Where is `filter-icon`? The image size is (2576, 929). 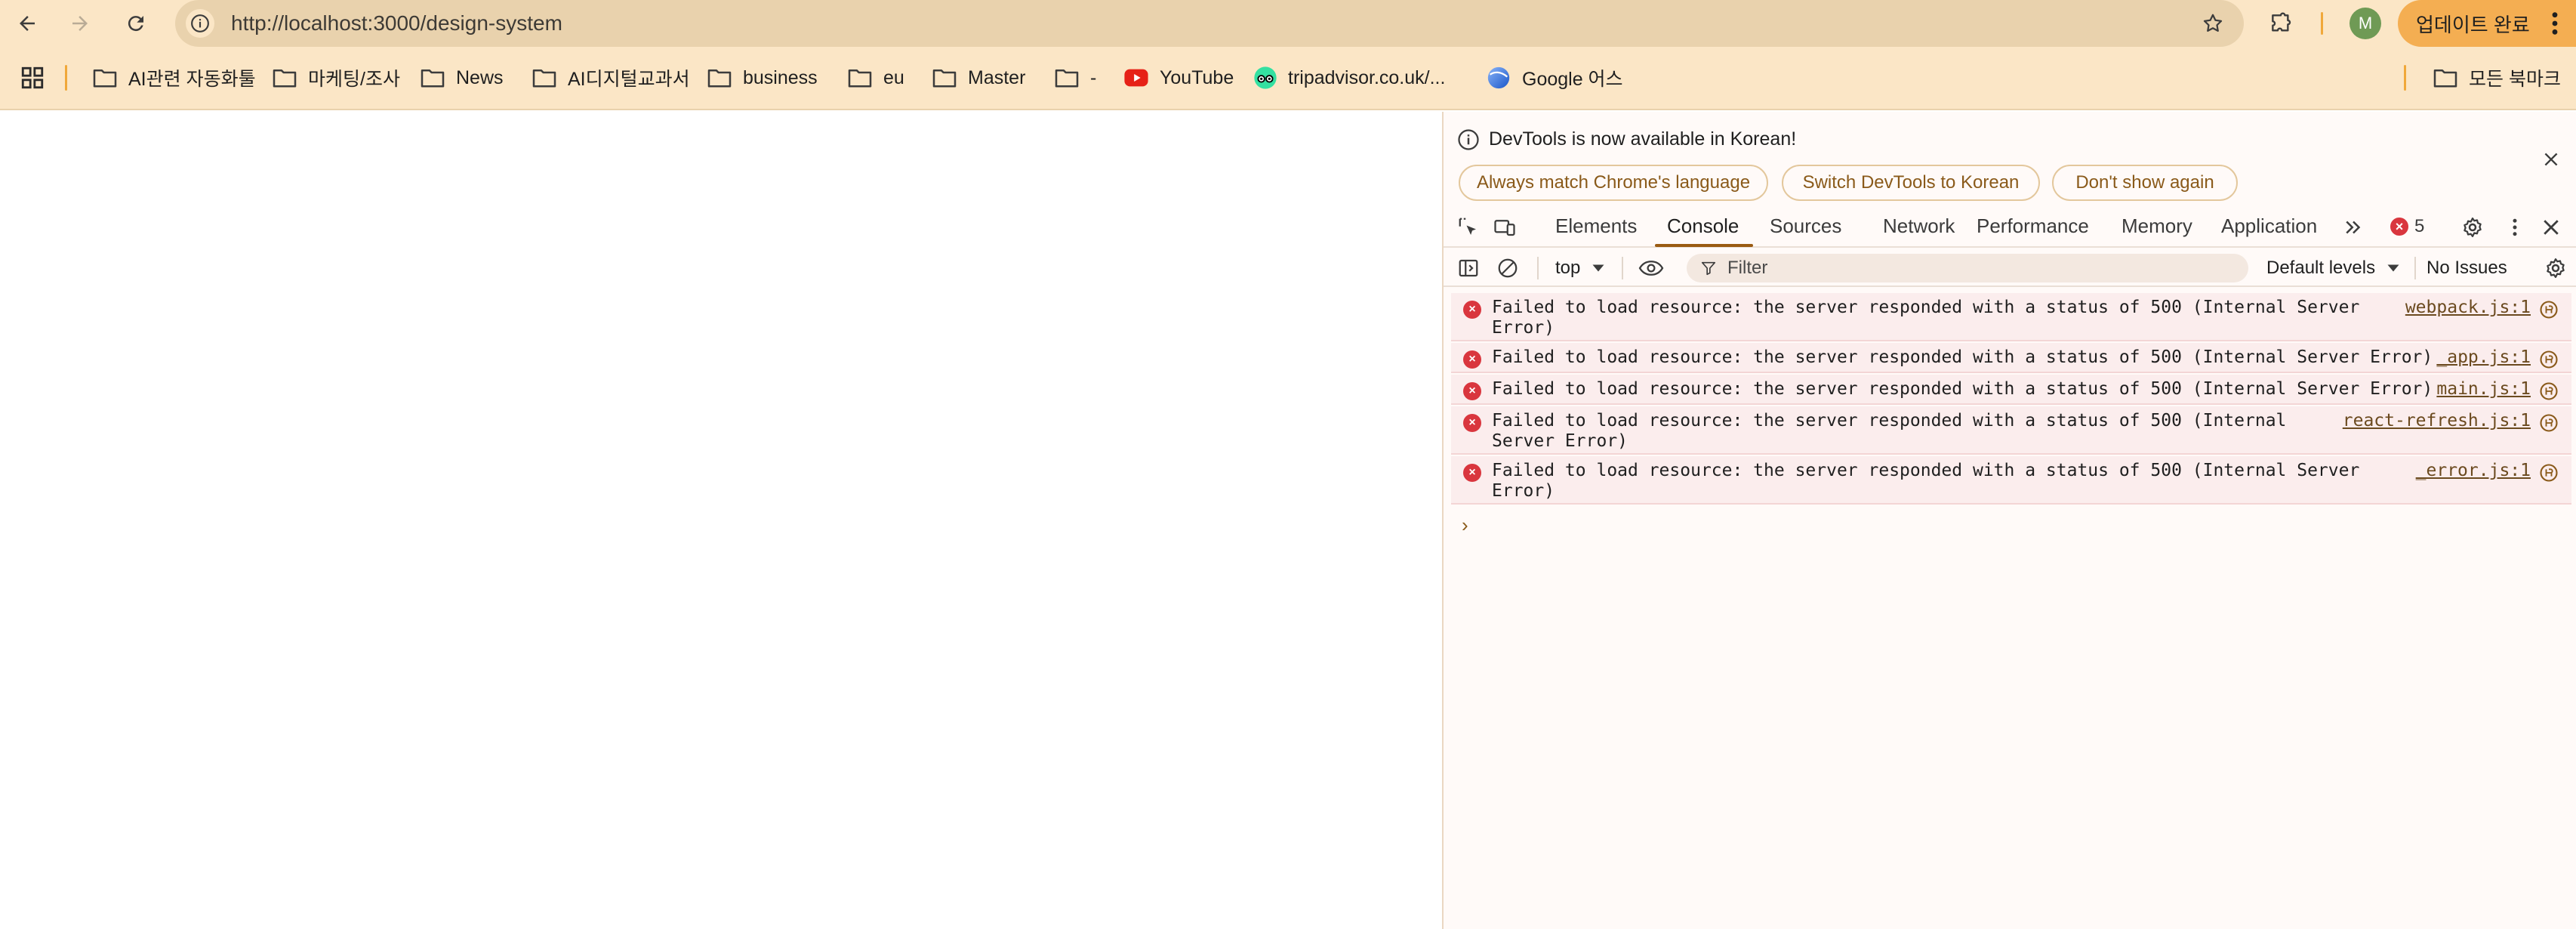
filter-icon is located at coordinates (1708, 268).